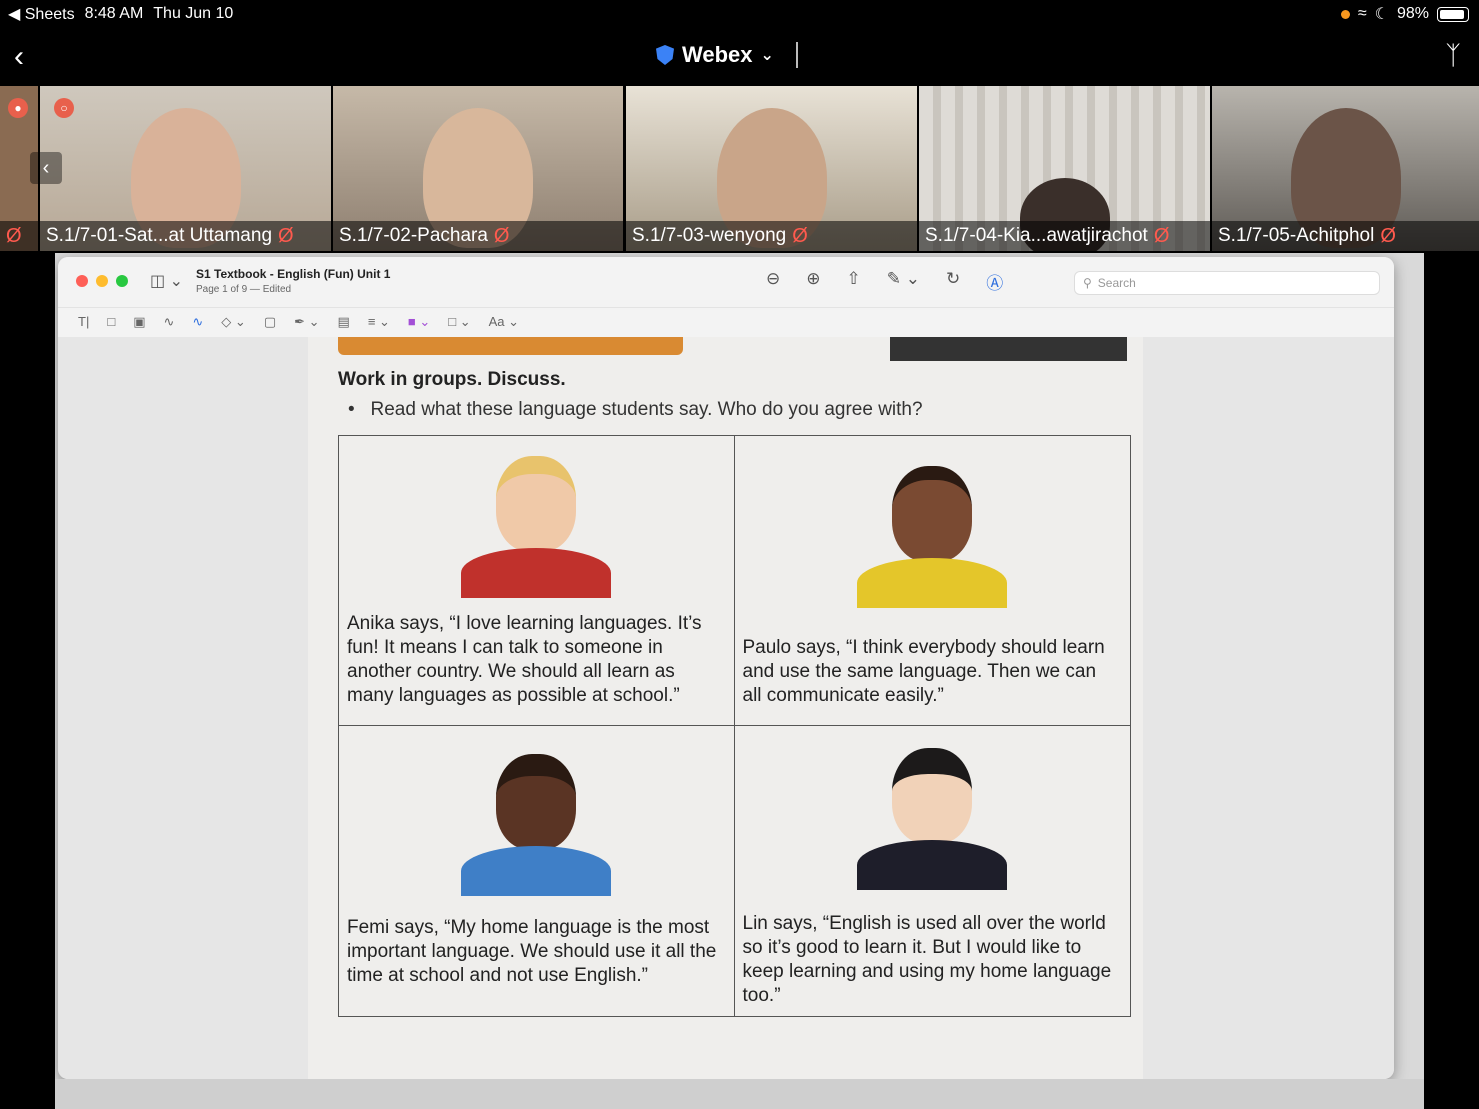  I want to click on text-box-icon: ▢, so click(270, 322).